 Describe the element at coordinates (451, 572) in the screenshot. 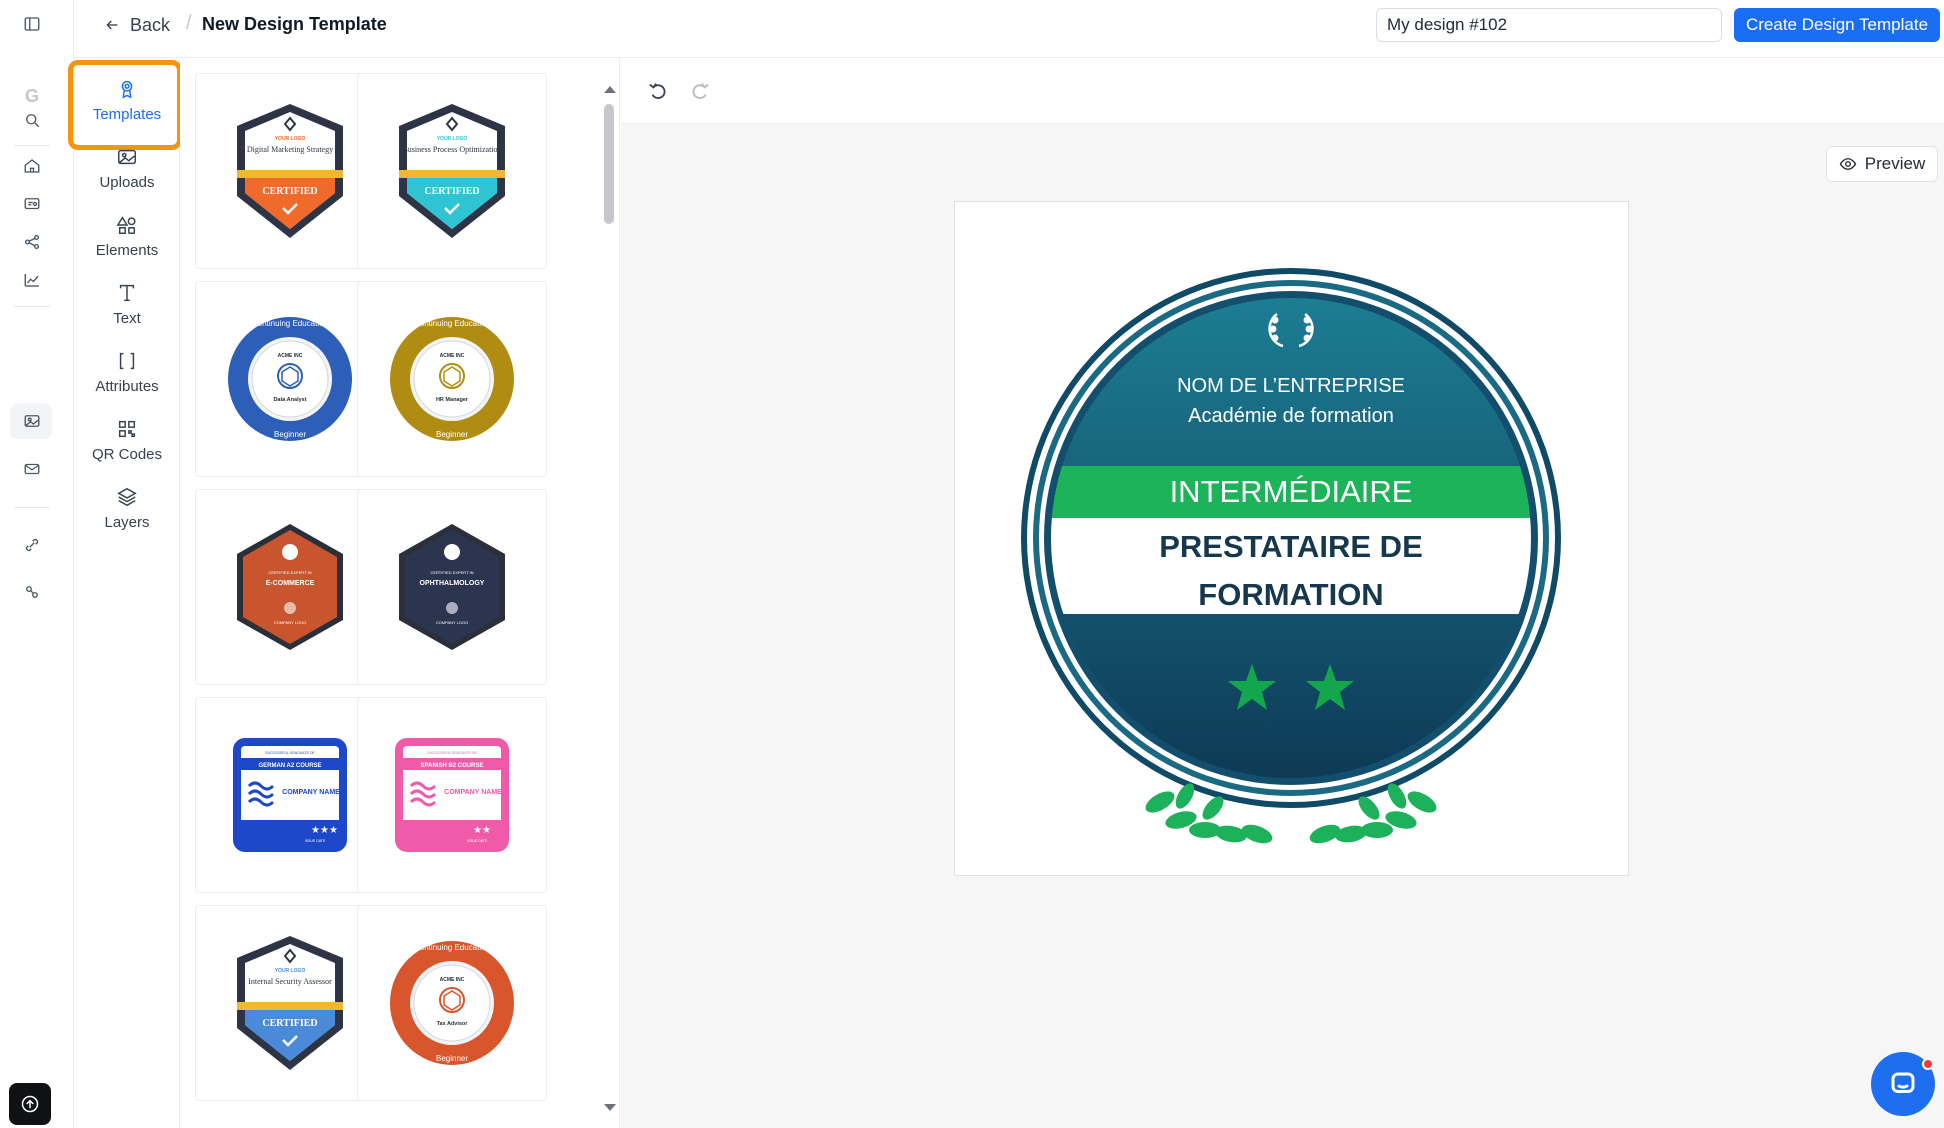

I see `template-text: CERTIFIED EXPERT IN` at that location.